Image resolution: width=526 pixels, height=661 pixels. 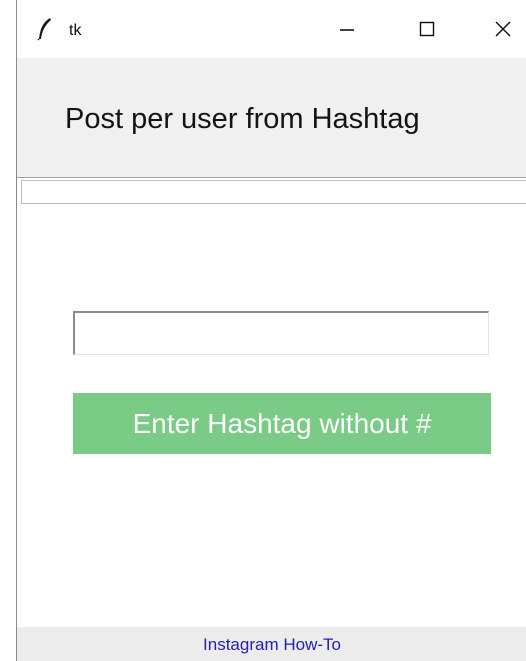 I want to click on enter-hashtag-button: Enter Hashtag without #, so click(x=282, y=423).